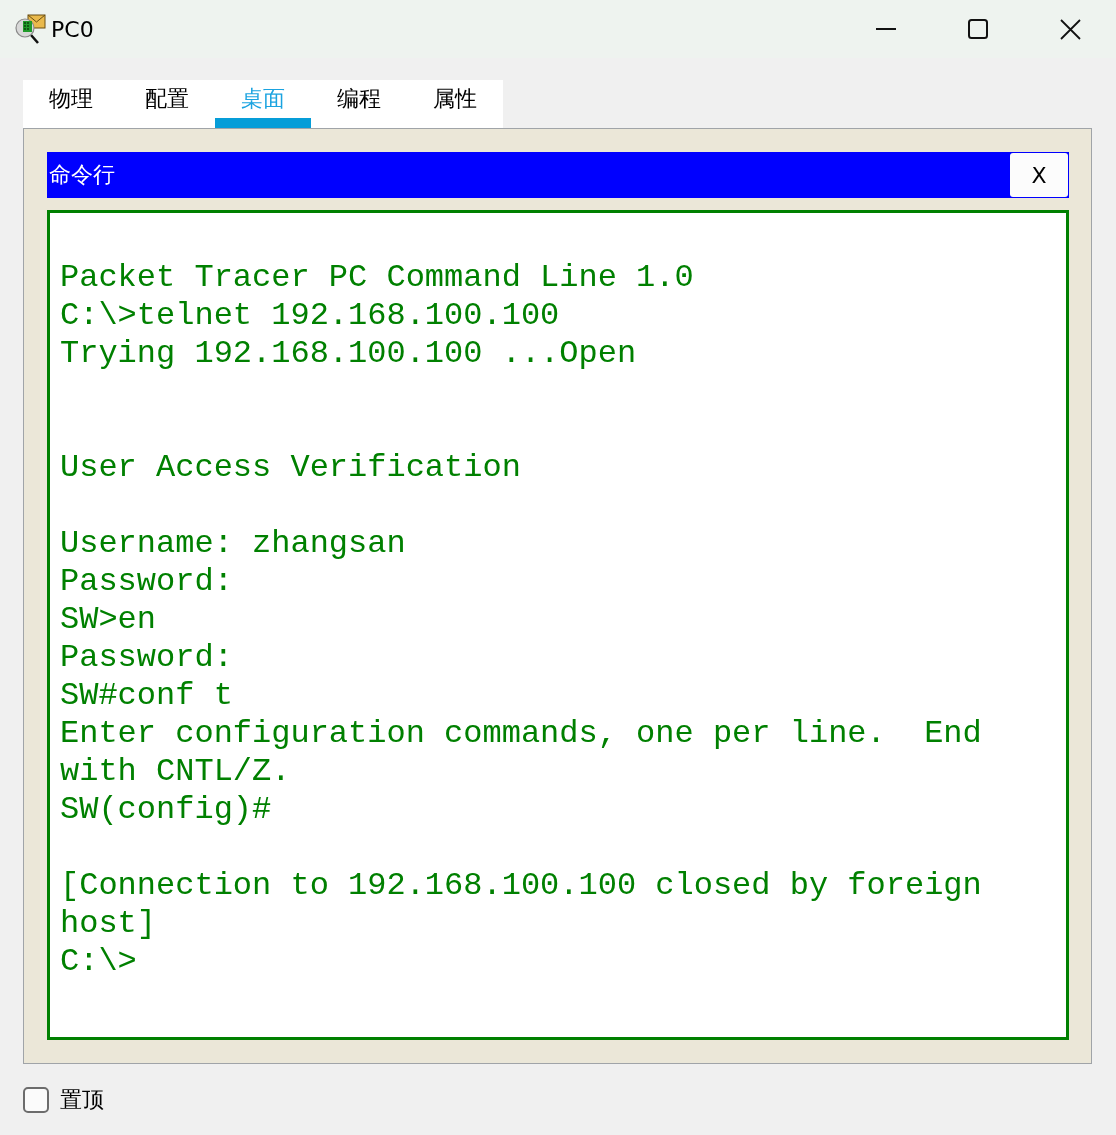 The height and width of the screenshot is (1135, 1116). Describe the element at coordinates (82, 175) in the screenshot. I see `panel-title: 命令行` at that location.